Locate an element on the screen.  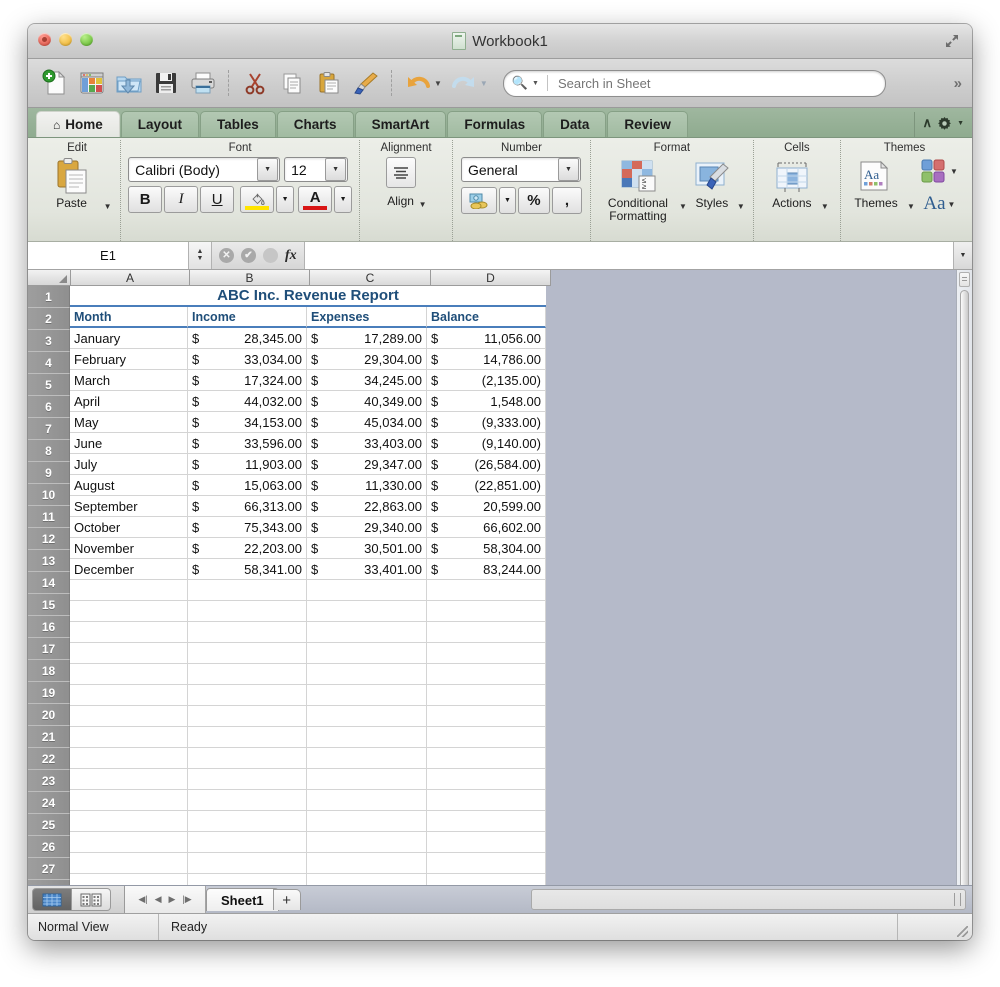
row-header-15: 15 is located at coordinates (49, 605).